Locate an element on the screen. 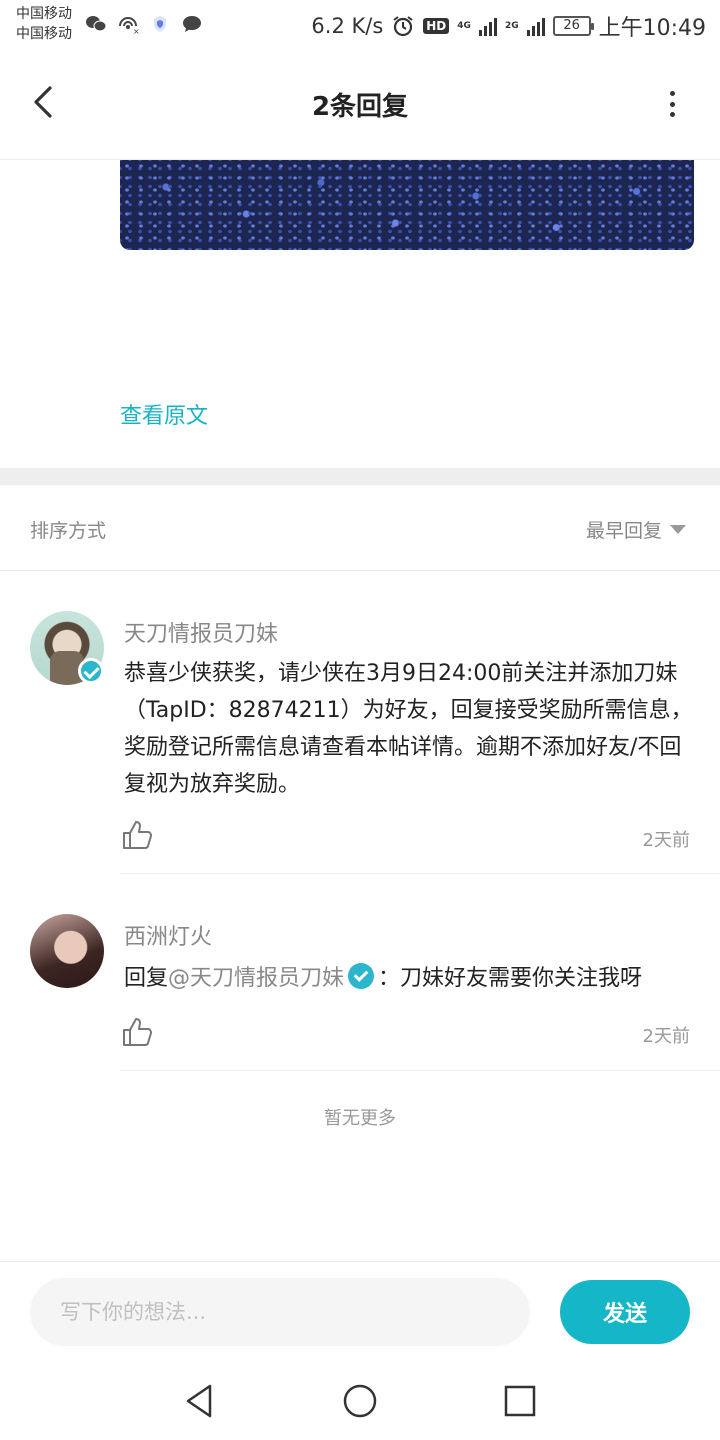  signal-icon is located at coordinates (487, 26).